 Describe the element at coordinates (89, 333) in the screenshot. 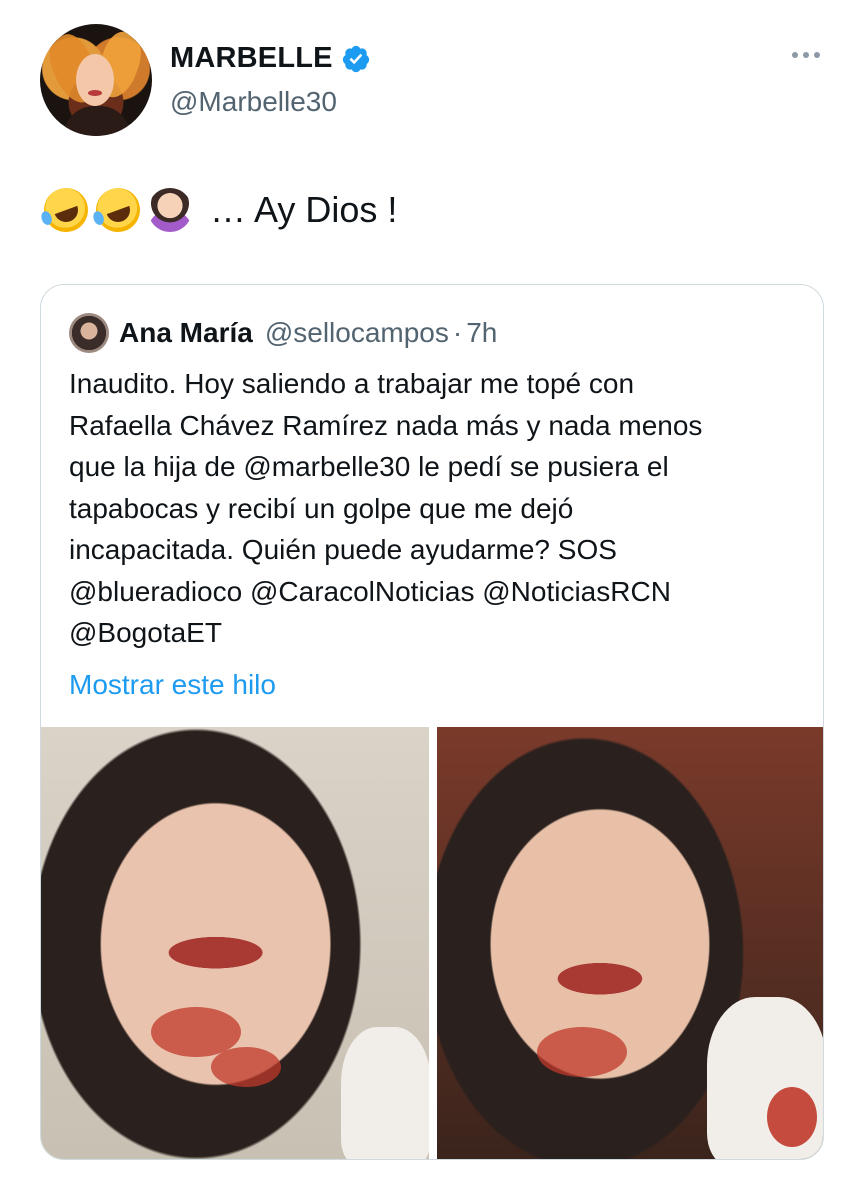

I see `quoted-author-avatar` at that location.